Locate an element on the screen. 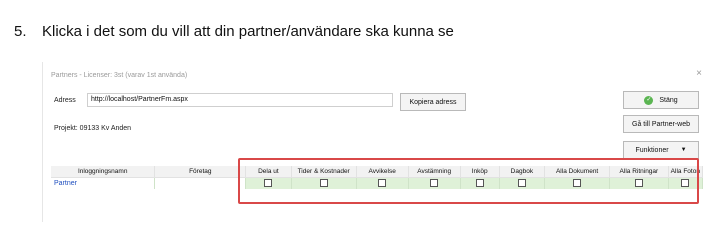 The image size is (726, 240). column-header: Alla Foton is located at coordinates (686, 172).